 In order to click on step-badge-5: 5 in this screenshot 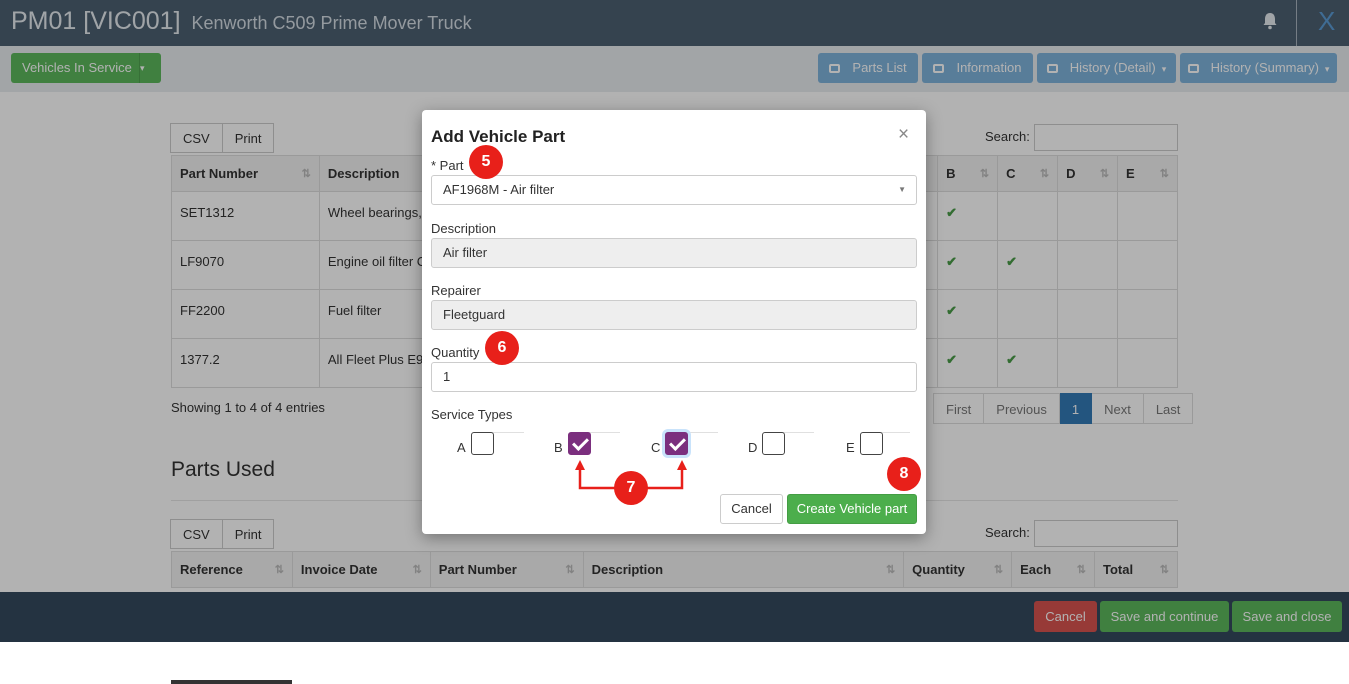, I will do `click(486, 162)`.